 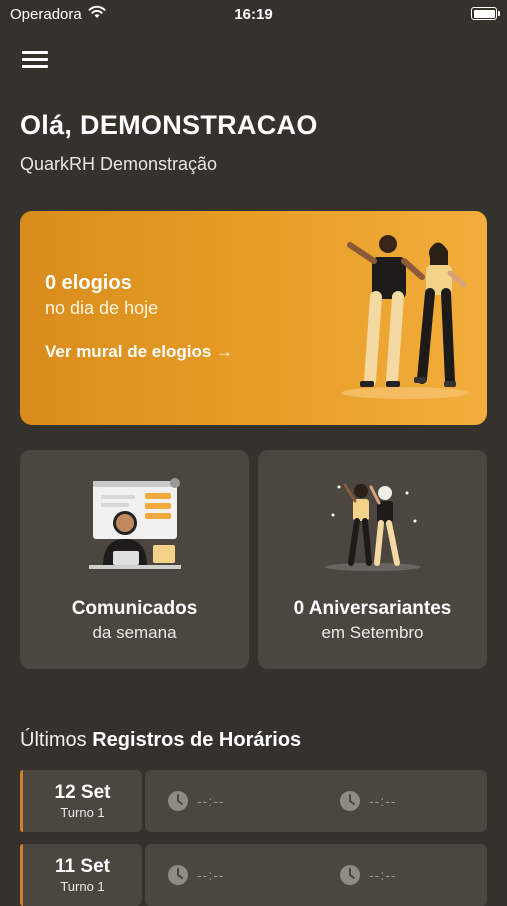 What do you see at coordinates (372, 527) in the screenshot?
I see `birthdays-illustration-icon` at bounding box center [372, 527].